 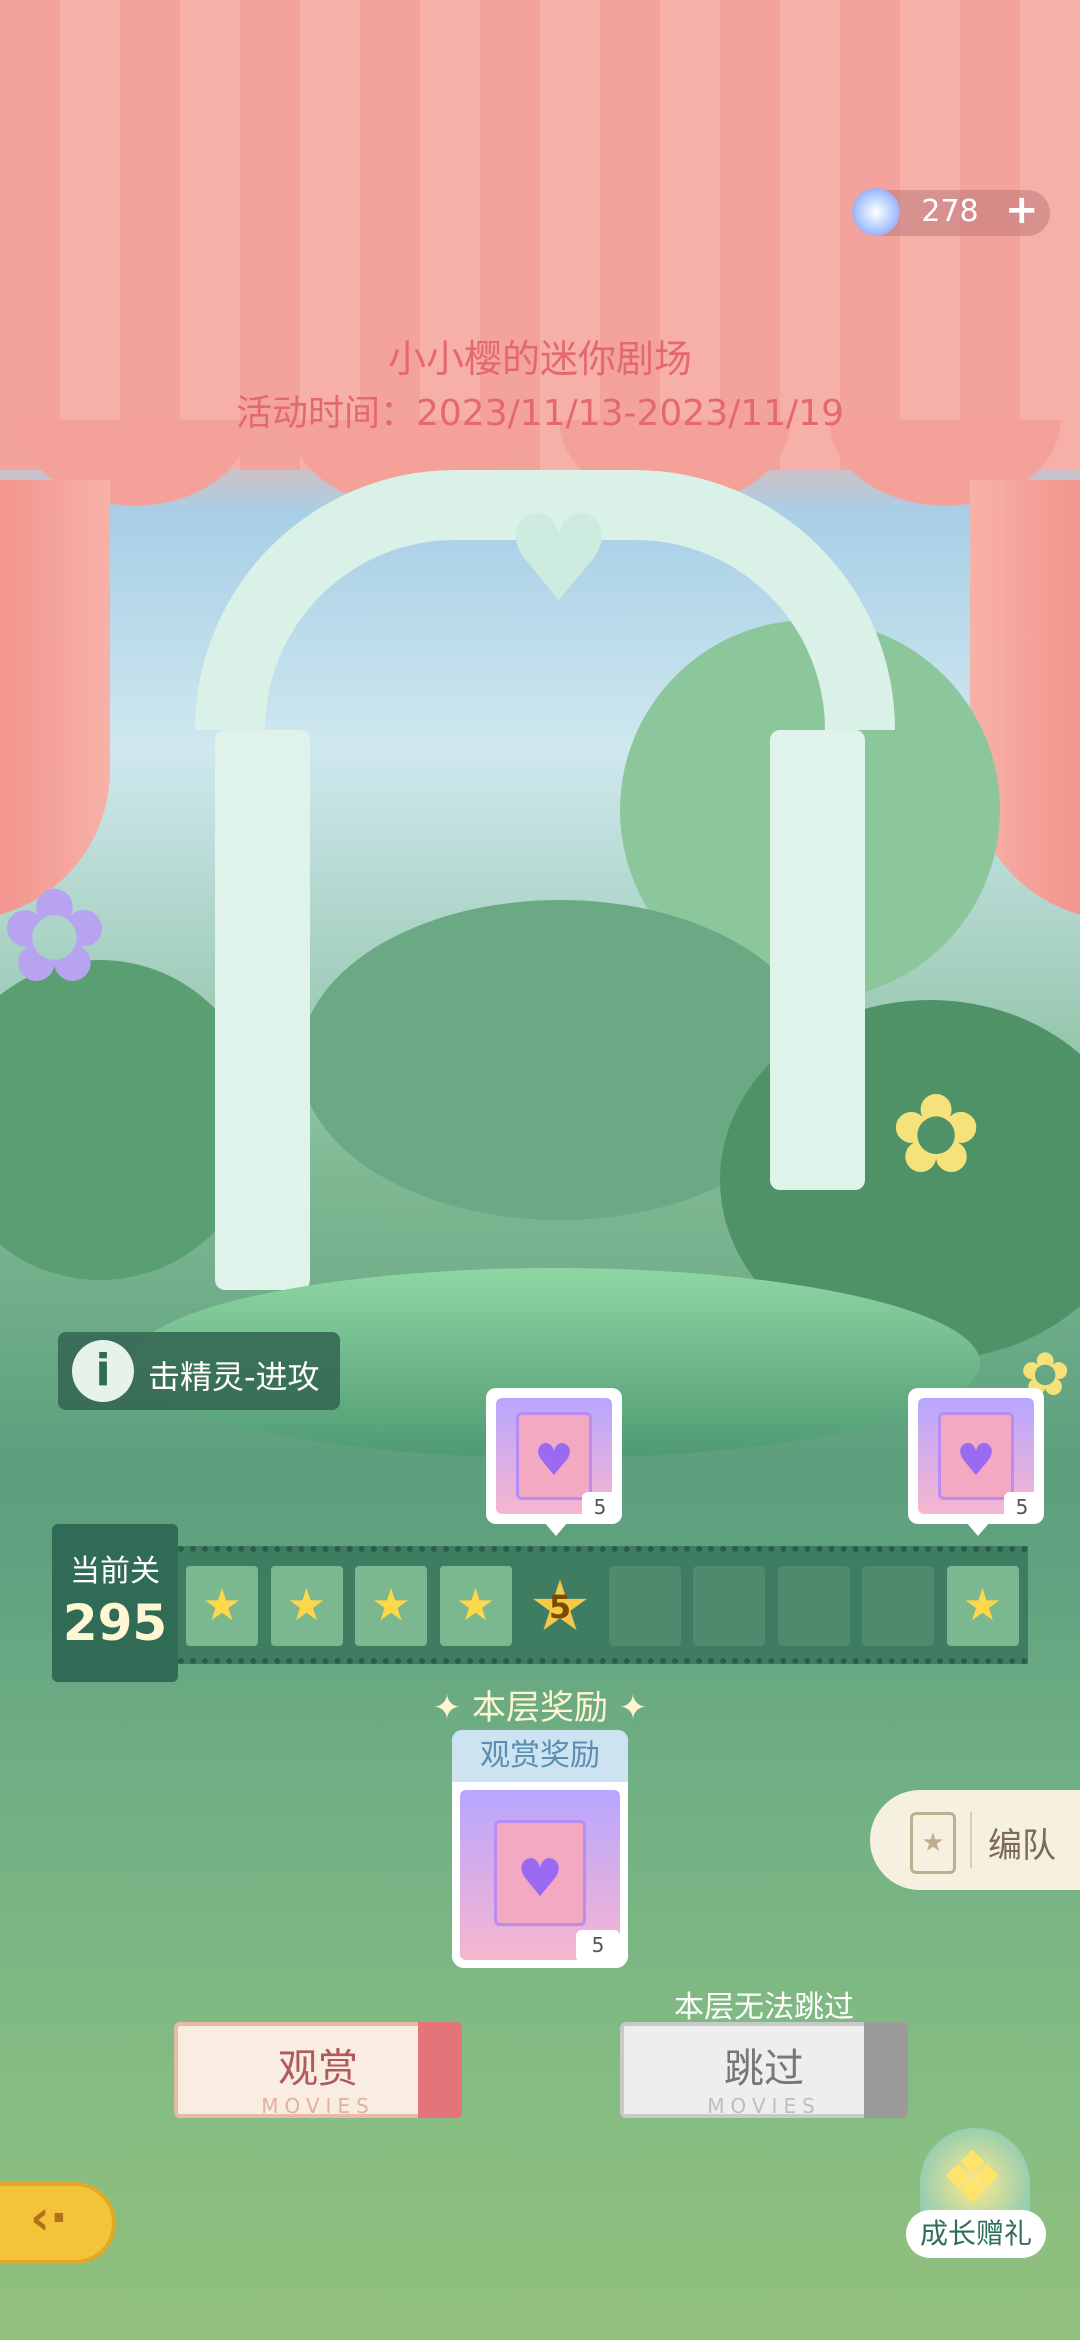 What do you see at coordinates (540, 1756) in the screenshot?
I see `watch-reward-tab: 观赏奖励` at bounding box center [540, 1756].